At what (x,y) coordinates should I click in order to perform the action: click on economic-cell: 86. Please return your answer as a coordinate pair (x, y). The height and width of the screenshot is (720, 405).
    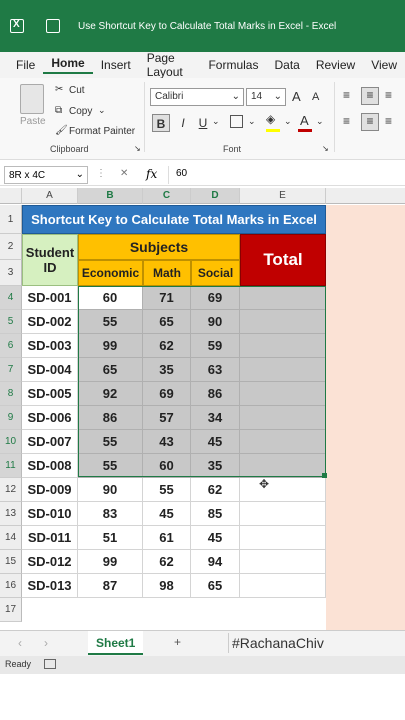
    Looking at the image, I should click on (110, 418).